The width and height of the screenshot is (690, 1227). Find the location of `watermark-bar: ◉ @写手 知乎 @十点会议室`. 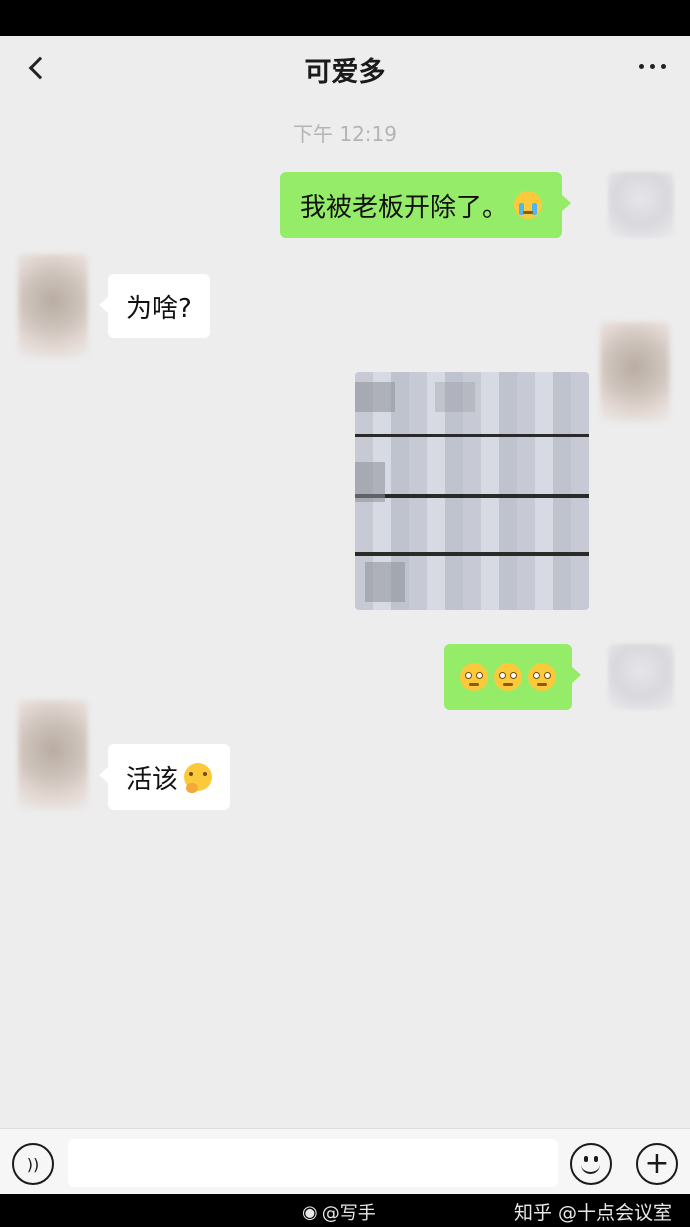

watermark-bar: ◉ @写手 知乎 @十点会议室 is located at coordinates (345, 1210).